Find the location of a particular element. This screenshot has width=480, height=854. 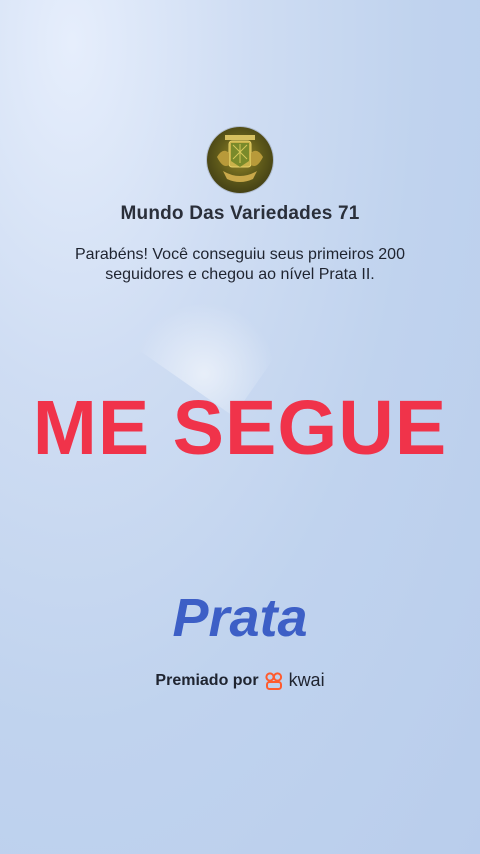

awarded-label: Premiado por is located at coordinates (207, 680).